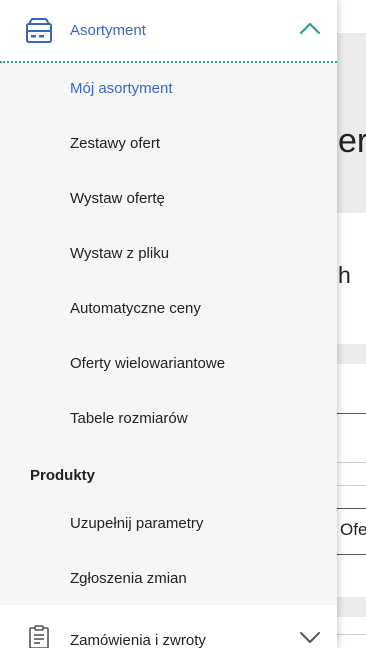  Describe the element at coordinates (63, 475) in the screenshot. I see `submenu-group-products: Produkty` at that location.